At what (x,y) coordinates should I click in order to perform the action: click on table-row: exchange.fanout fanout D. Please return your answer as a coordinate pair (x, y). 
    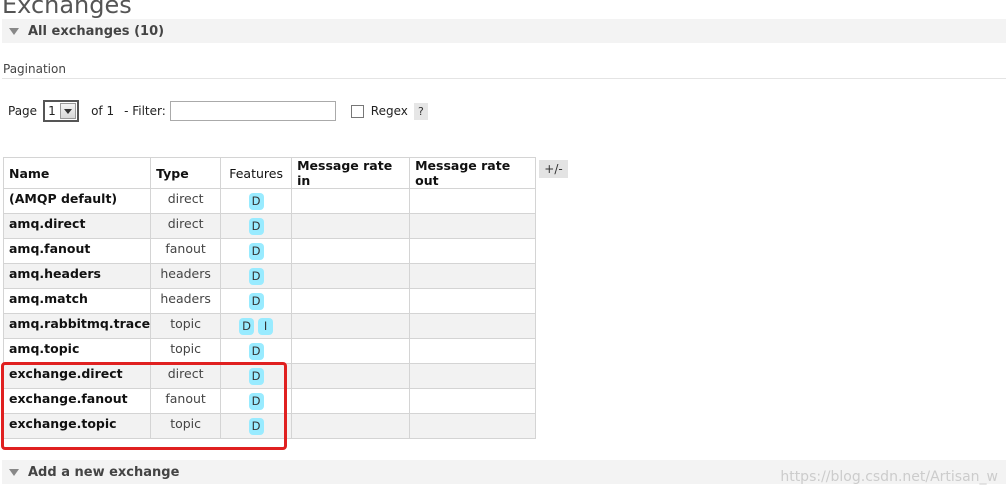
    Looking at the image, I should click on (269, 401).